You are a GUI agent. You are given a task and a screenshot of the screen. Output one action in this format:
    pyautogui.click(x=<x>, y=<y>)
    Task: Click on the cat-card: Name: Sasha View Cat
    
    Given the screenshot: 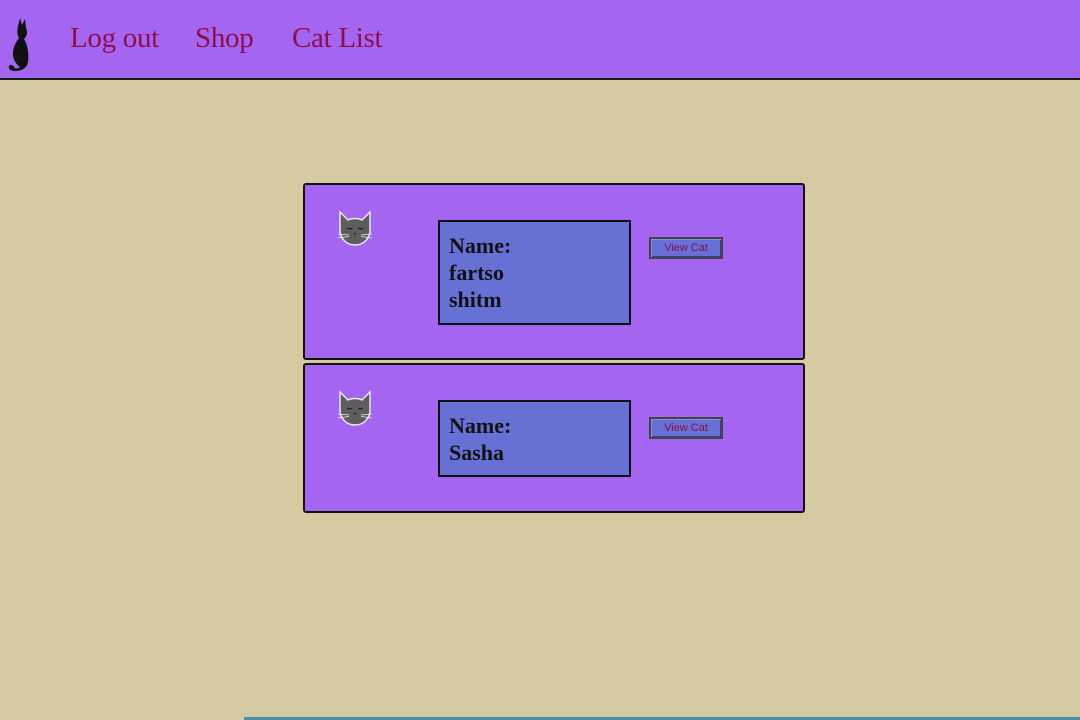 What is the action you would take?
    pyautogui.click(x=554, y=438)
    